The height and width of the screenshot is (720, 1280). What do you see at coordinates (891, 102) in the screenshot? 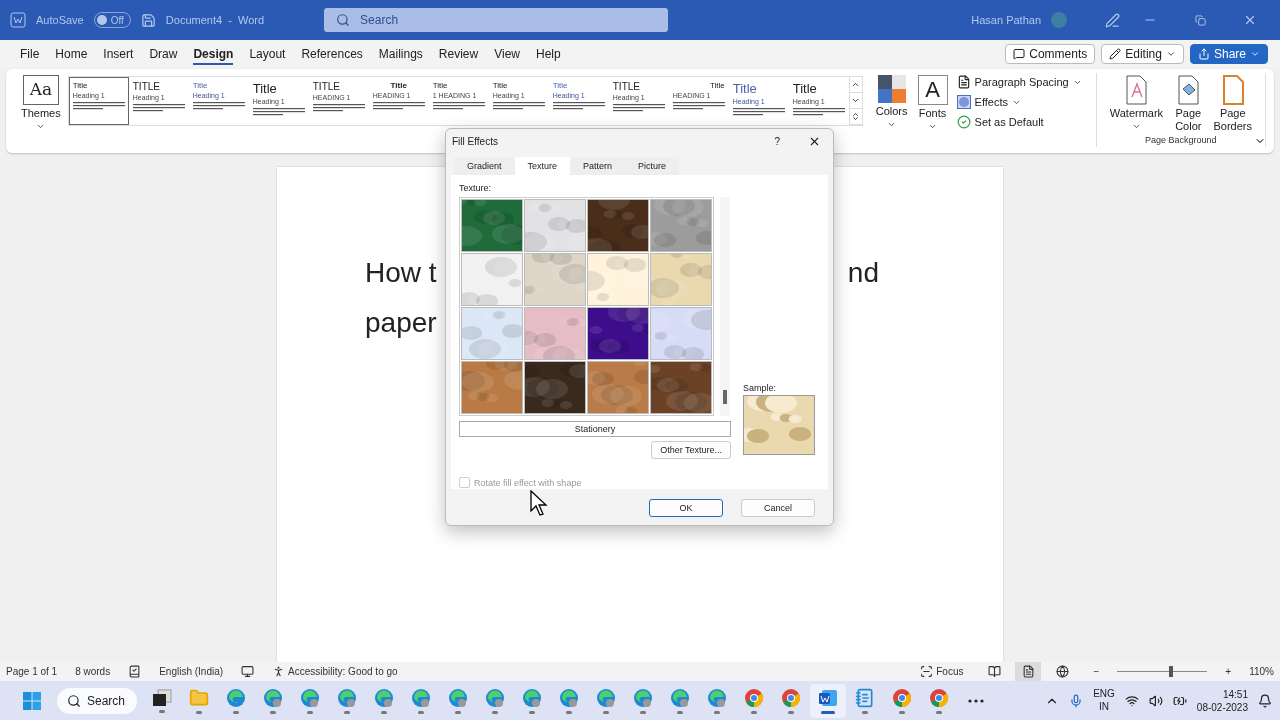
I see `colors-button: Colors` at bounding box center [891, 102].